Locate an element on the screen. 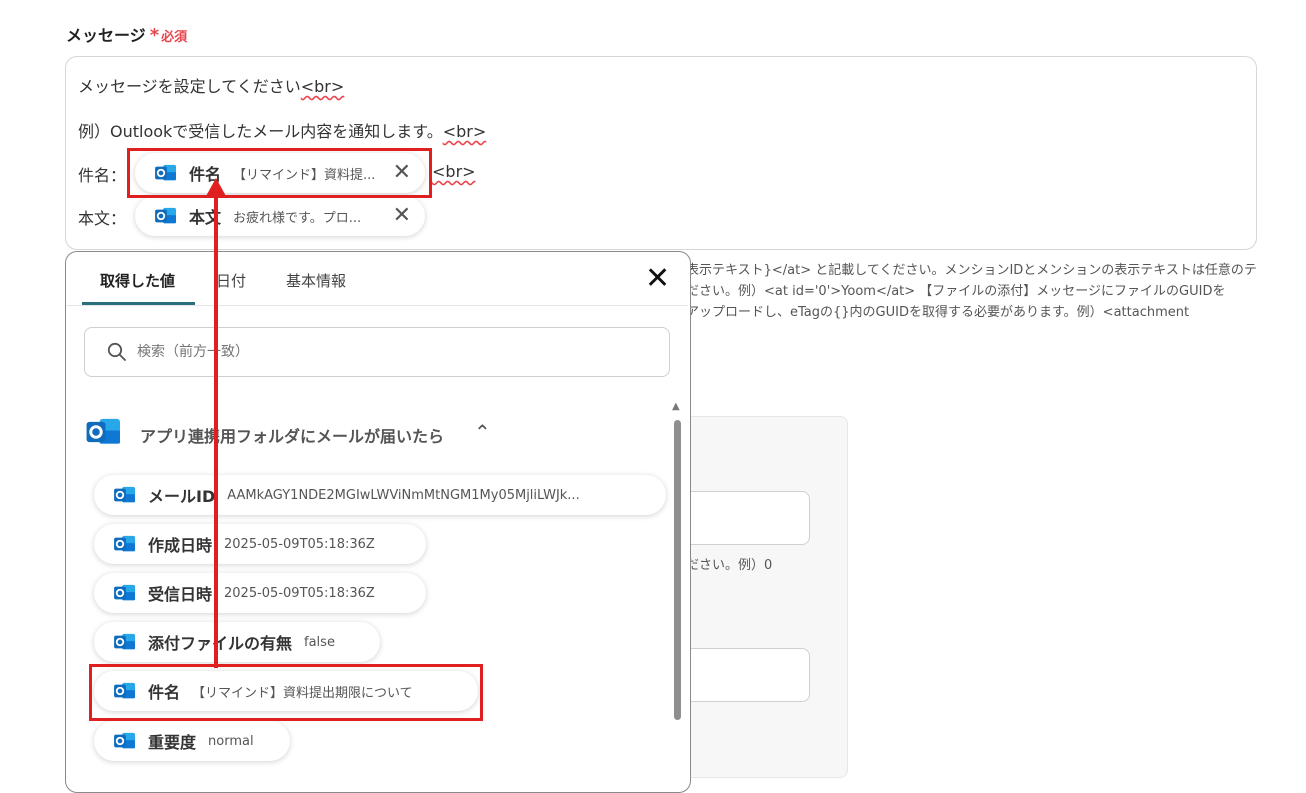  search-box is located at coordinates (377, 352).